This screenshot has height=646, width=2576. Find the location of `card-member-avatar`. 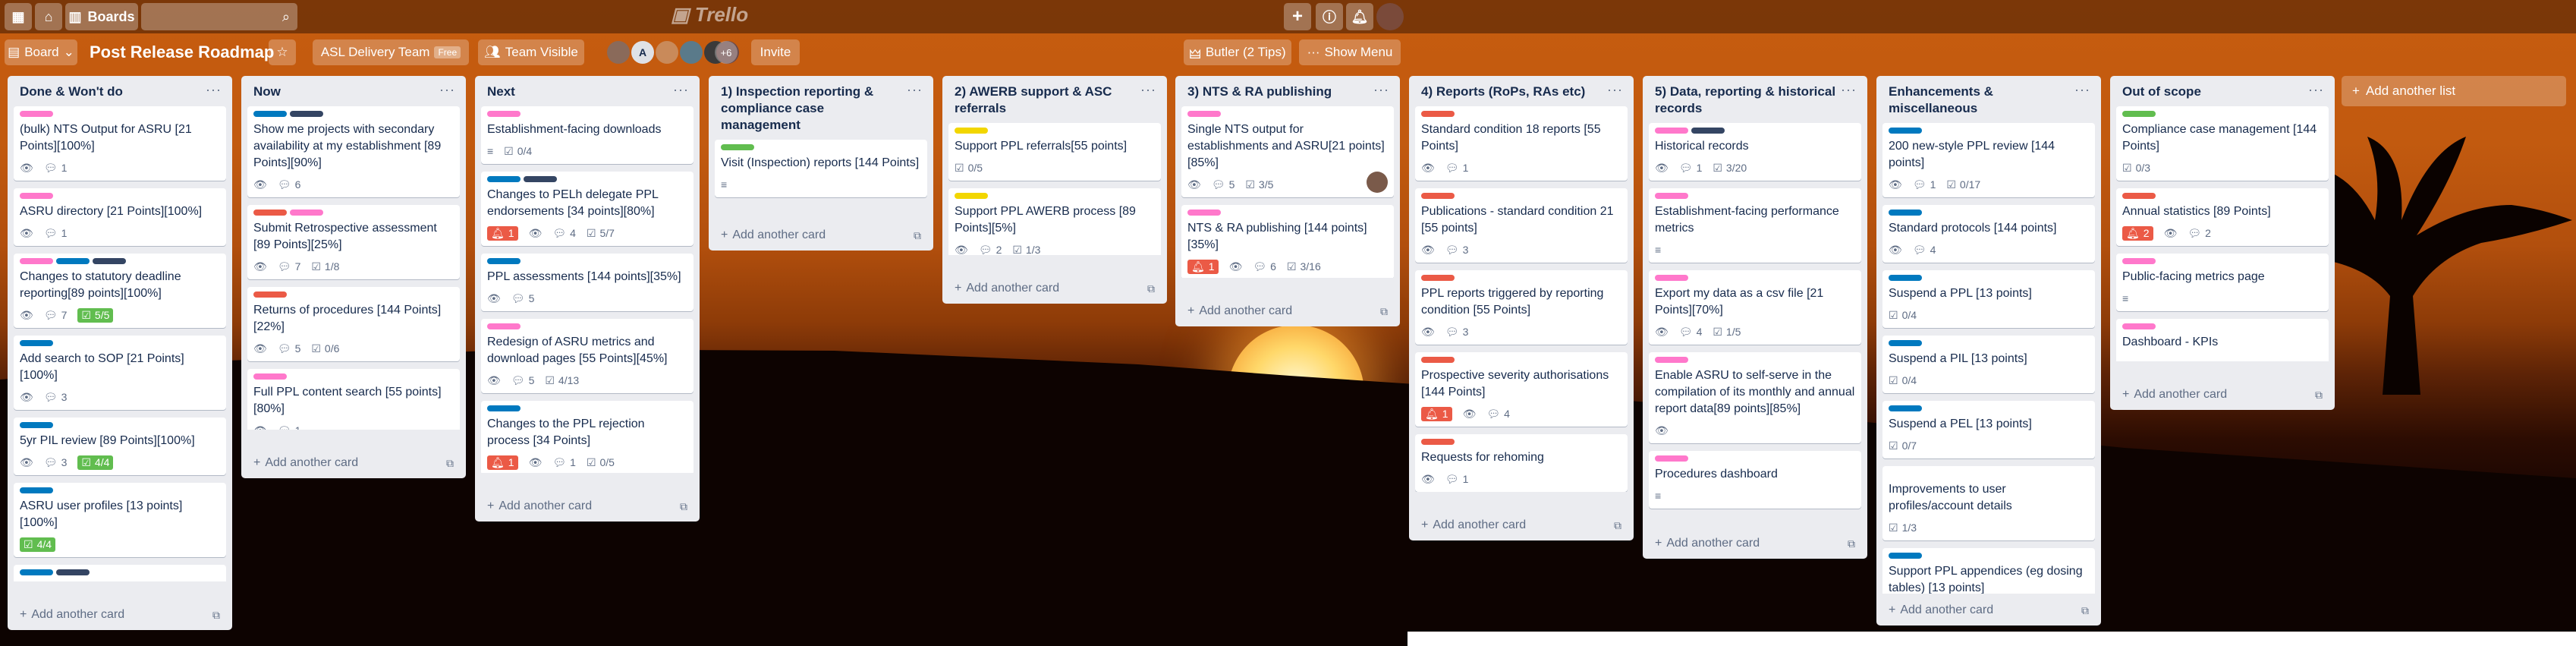

card-member-avatar is located at coordinates (1377, 182).